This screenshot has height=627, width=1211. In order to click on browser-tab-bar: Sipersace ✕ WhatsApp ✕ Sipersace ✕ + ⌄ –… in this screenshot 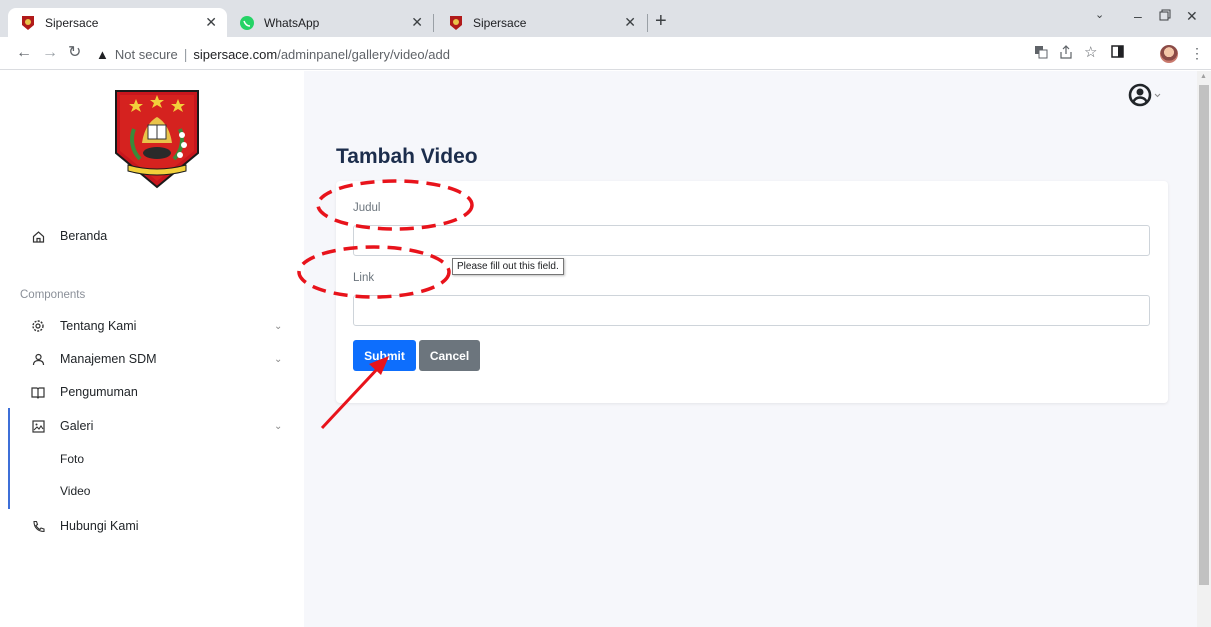, I will do `click(605, 18)`.